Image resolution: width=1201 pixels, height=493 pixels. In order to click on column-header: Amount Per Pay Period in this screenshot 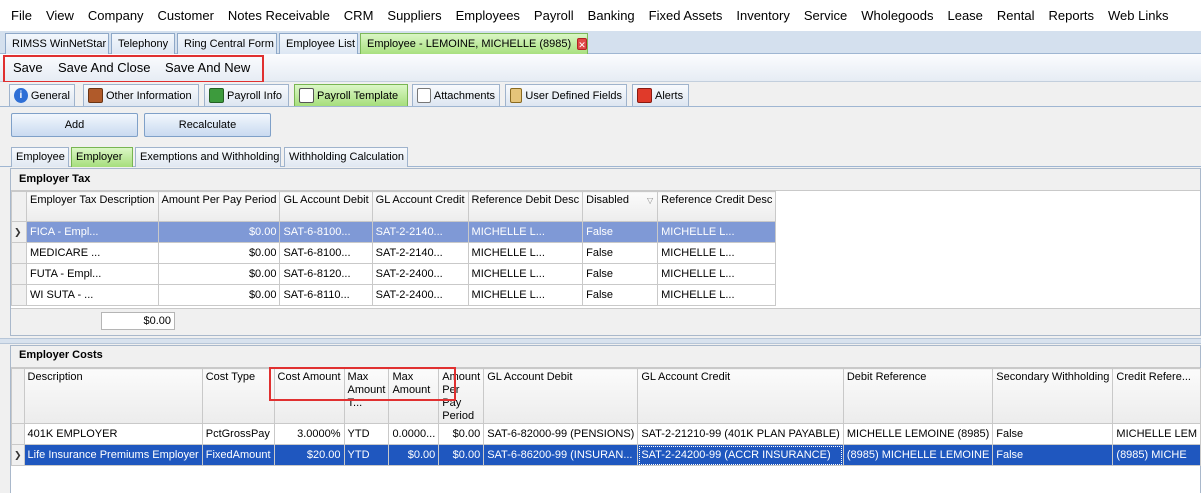, I will do `click(219, 206)`.